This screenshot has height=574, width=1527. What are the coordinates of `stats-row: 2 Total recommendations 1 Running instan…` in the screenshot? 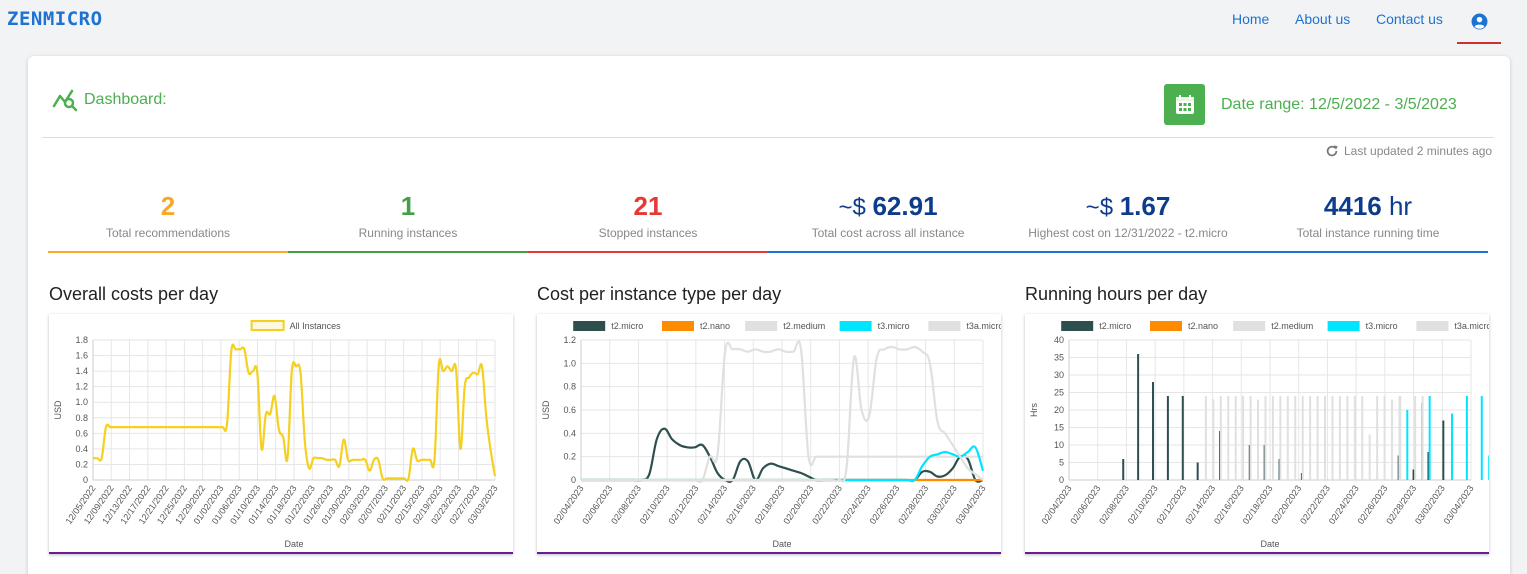 It's located at (768, 221).